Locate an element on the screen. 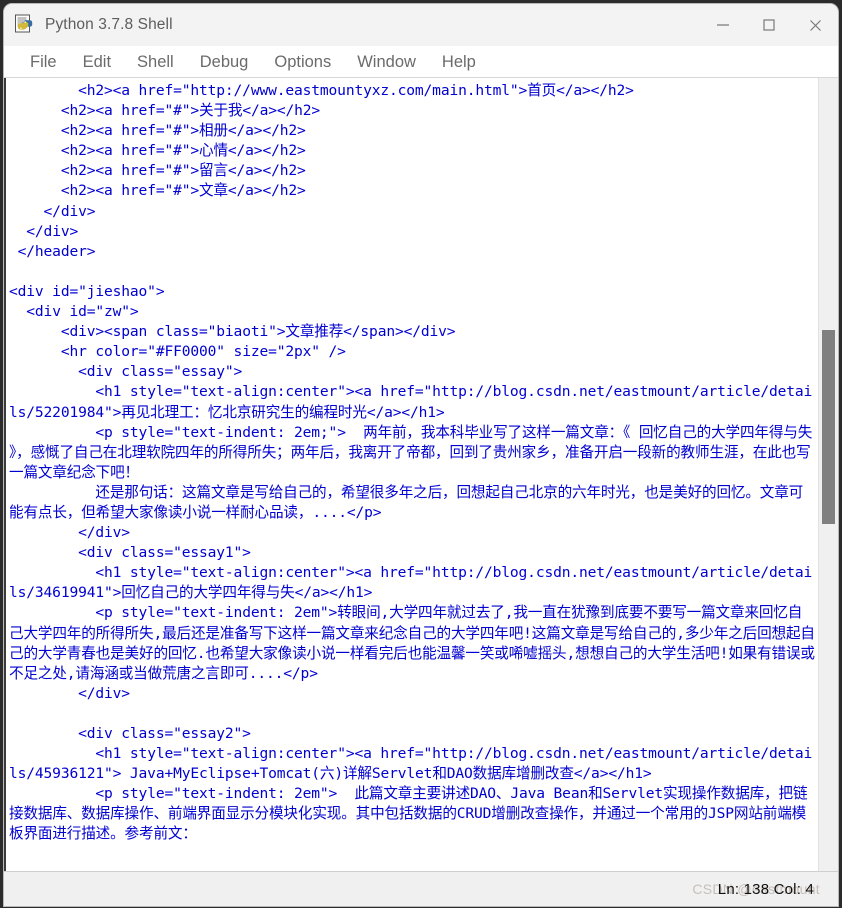 The height and width of the screenshot is (908, 842). vertical-scrollbar is located at coordinates (828, 474).